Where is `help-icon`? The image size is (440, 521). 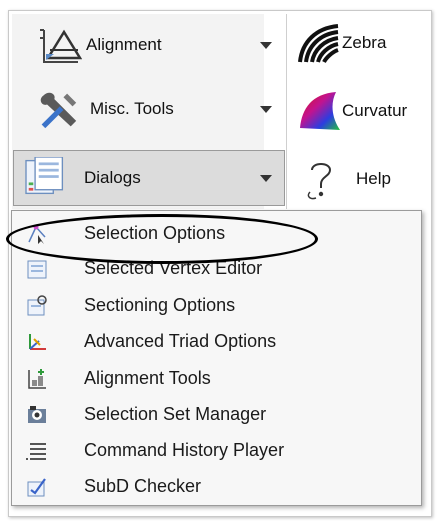 help-icon is located at coordinates (319, 181).